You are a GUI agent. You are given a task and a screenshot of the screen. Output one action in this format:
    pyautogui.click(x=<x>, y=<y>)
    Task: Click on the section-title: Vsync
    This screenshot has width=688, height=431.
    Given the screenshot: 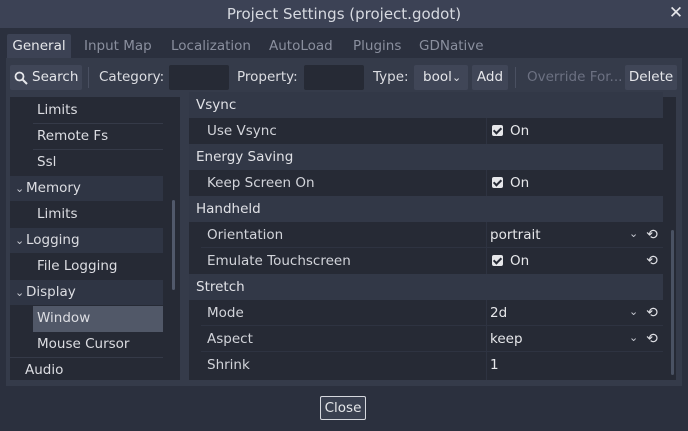 What is the action you would take?
    pyautogui.click(x=216, y=105)
    